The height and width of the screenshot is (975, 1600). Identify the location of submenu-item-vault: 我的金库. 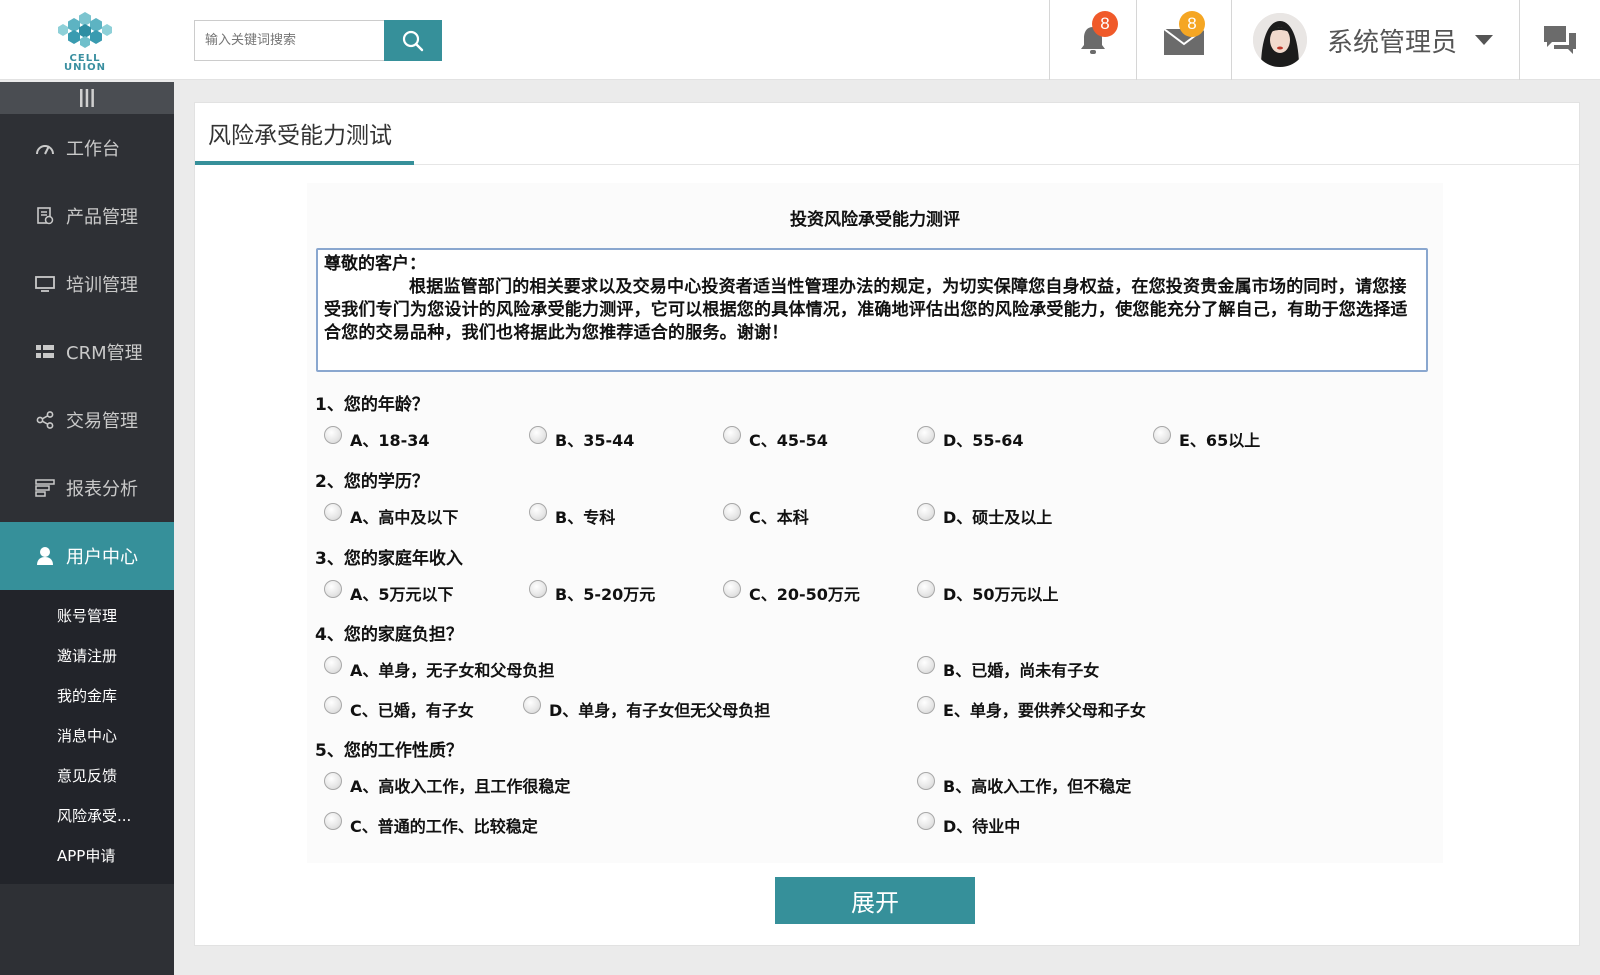
(87, 696).